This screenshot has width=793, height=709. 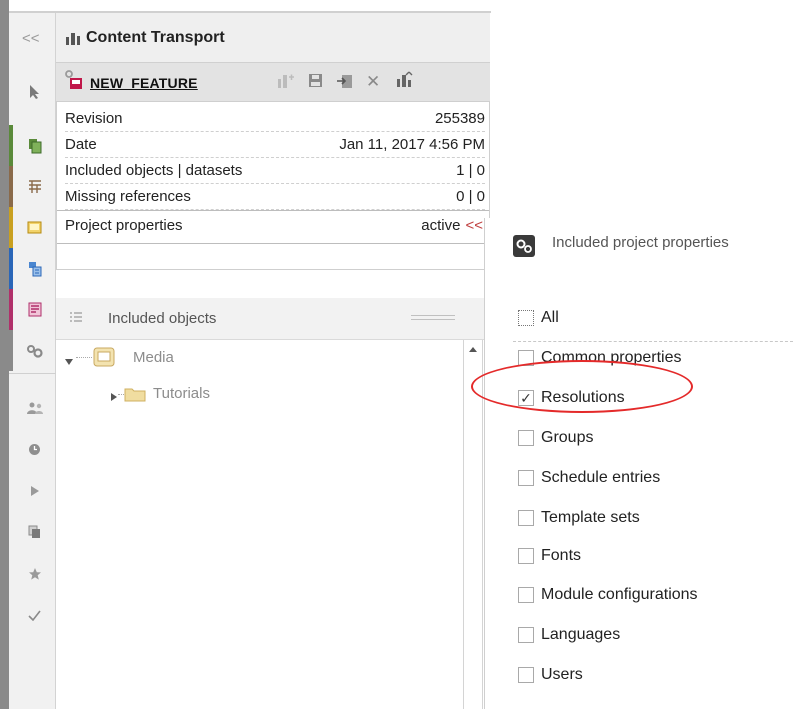 I want to click on checkbox-label: Resolutions, so click(x=583, y=397).